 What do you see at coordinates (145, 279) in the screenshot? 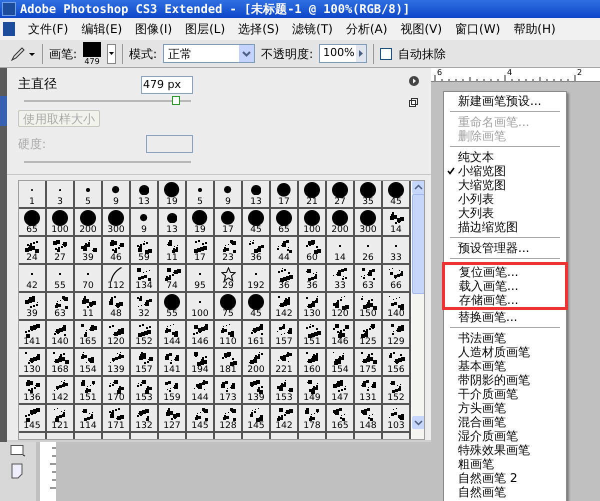
I see `brush-cell: 134` at bounding box center [145, 279].